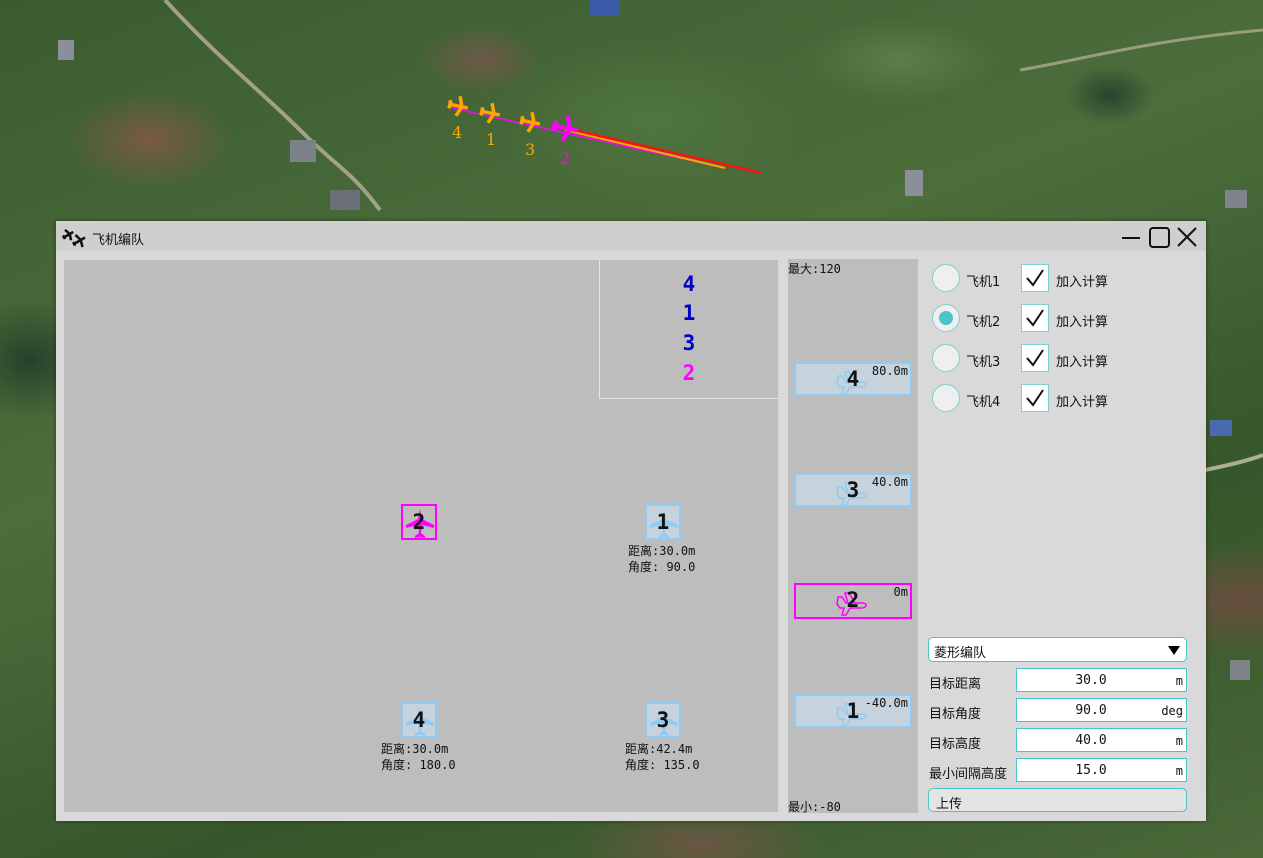  Describe the element at coordinates (1082, 322) in the screenshot. I see `aircraft-2-include-label: 加入计算` at that location.